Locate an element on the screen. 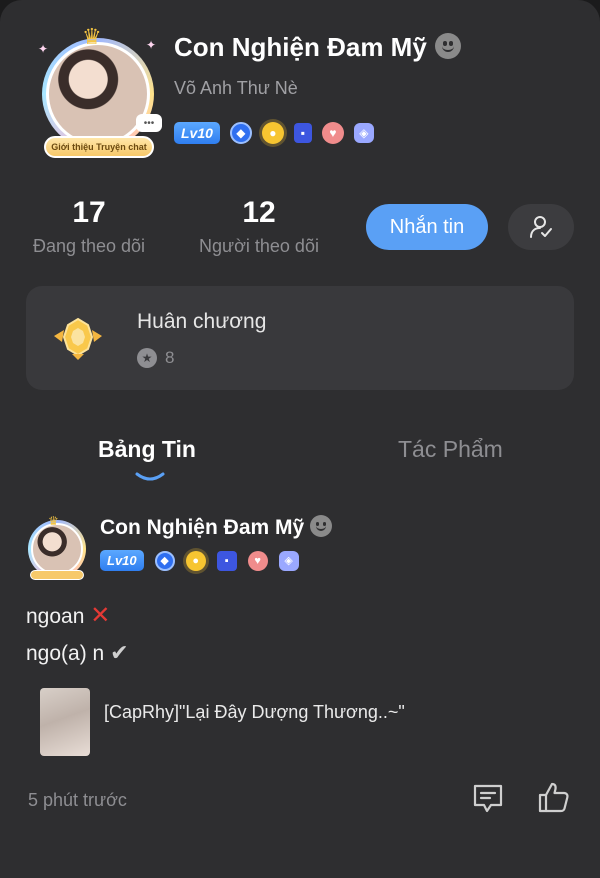 The height and width of the screenshot is (878, 600). user-check-icon is located at coordinates (541, 227).